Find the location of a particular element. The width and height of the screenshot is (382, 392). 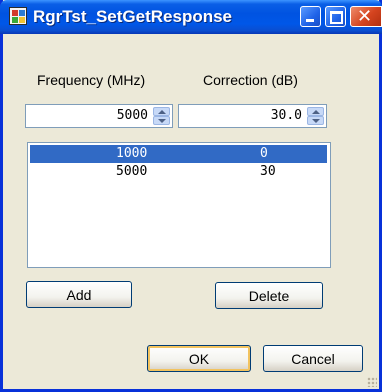

close-button: ✕ is located at coordinates (366, 16).